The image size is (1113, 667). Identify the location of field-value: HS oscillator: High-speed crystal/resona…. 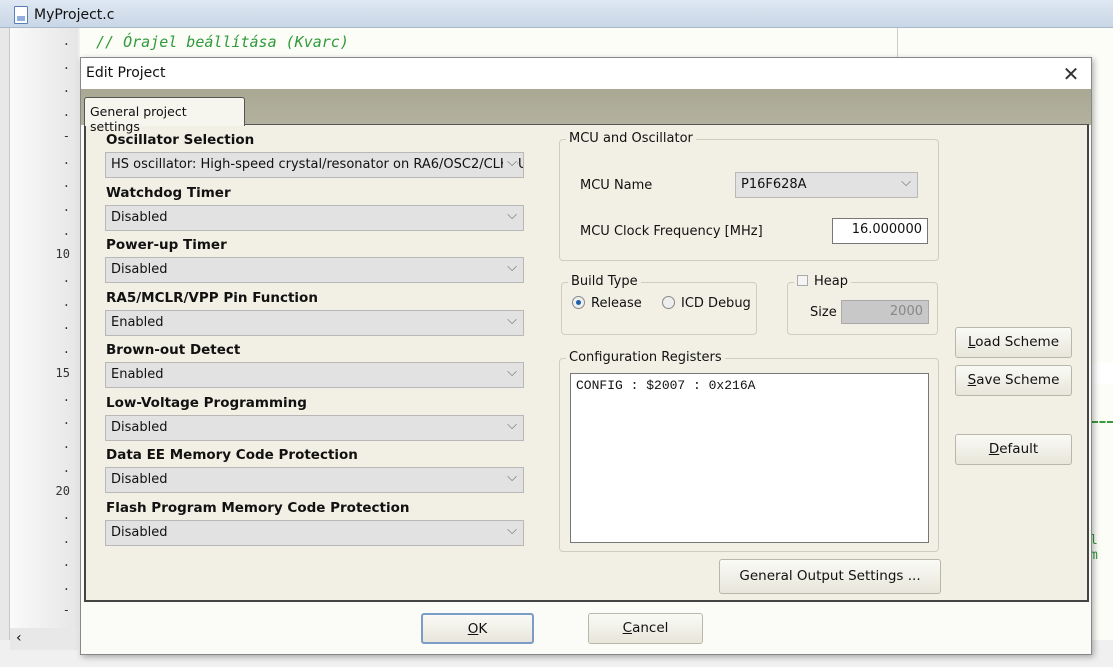
(317, 164).